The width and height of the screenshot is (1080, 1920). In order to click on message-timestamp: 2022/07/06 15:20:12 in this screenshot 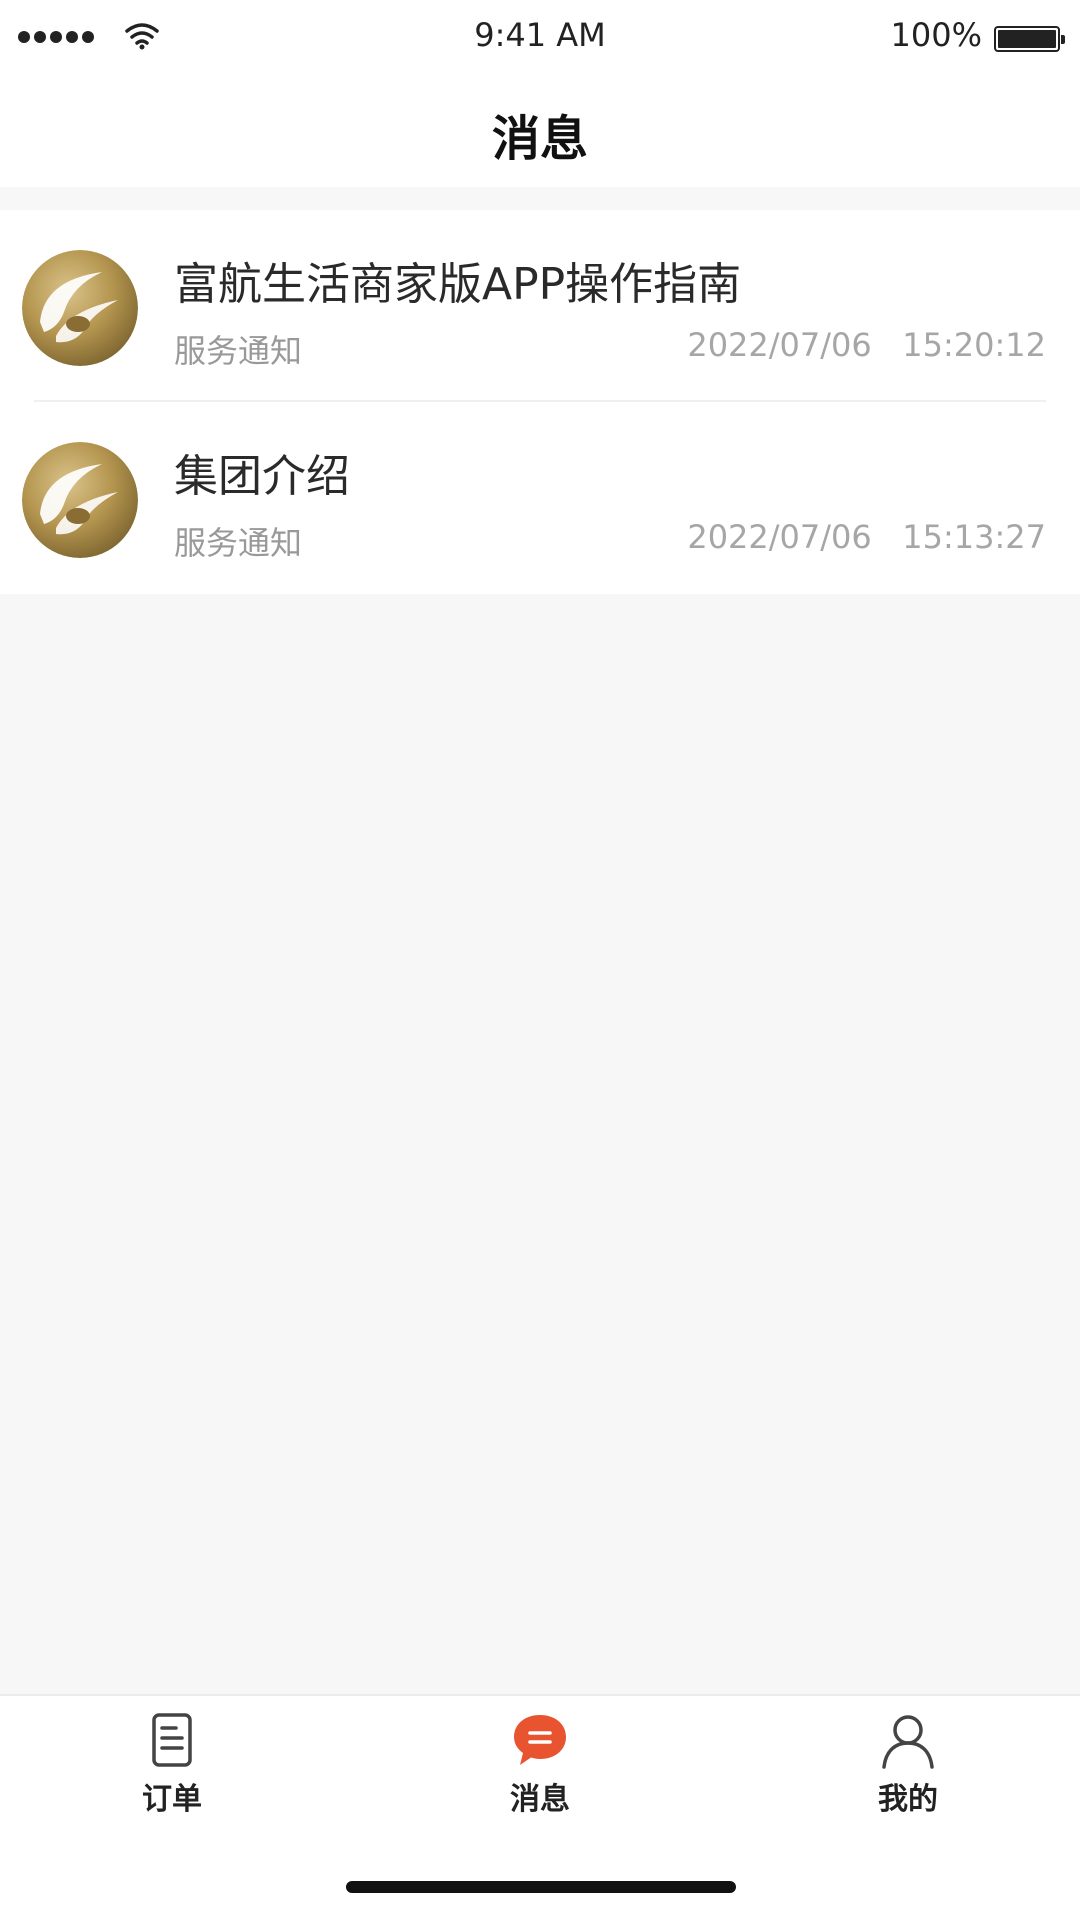, I will do `click(866, 345)`.